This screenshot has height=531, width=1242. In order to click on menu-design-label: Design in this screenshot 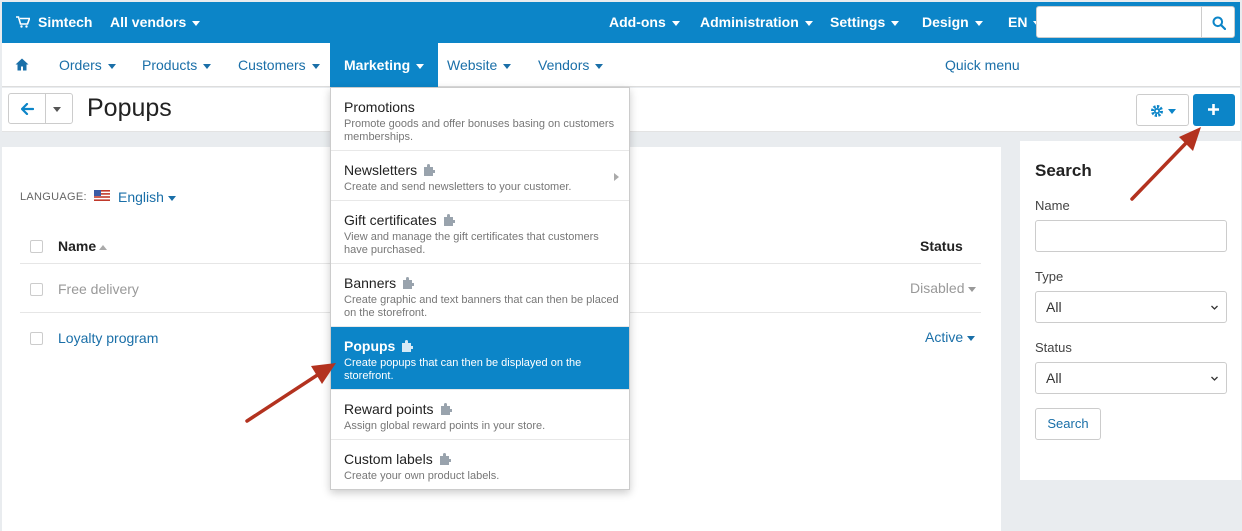, I will do `click(945, 22)`.